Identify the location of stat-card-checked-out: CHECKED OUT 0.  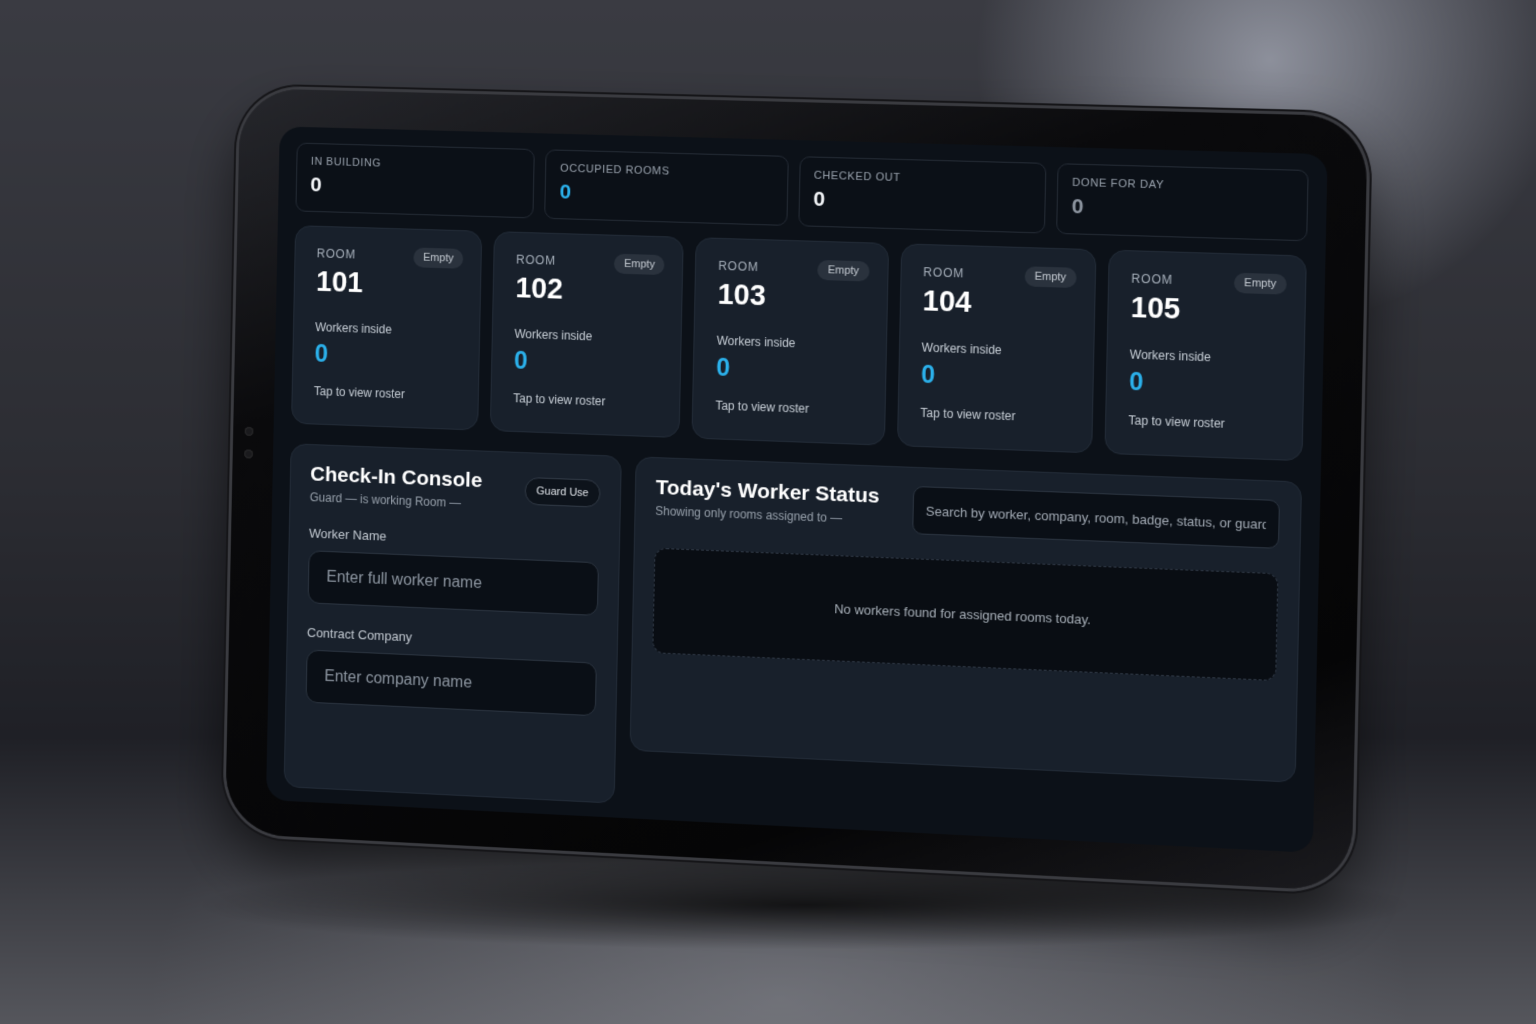
(922, 194).